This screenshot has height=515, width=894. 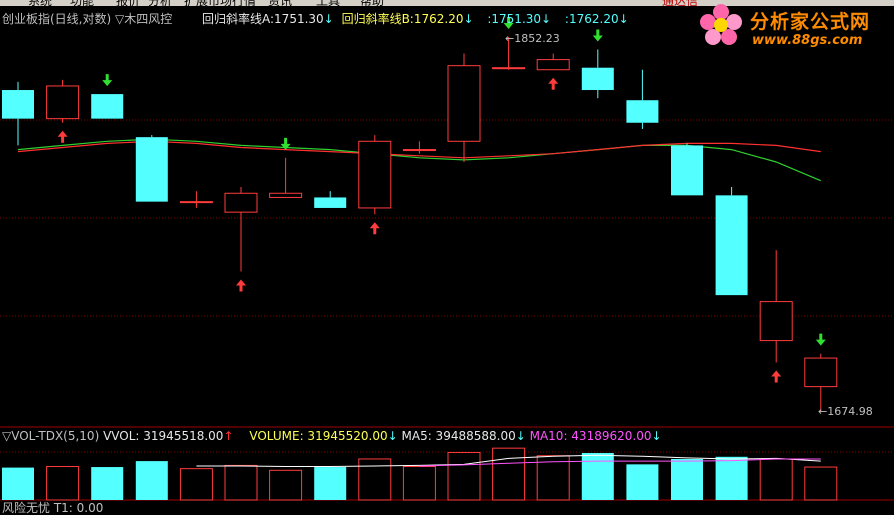 What do you see at coordinates (377, 19) in the screenshot?
I see `line-b-label: 回归斜率线B:` at bounding box center [377, 19].